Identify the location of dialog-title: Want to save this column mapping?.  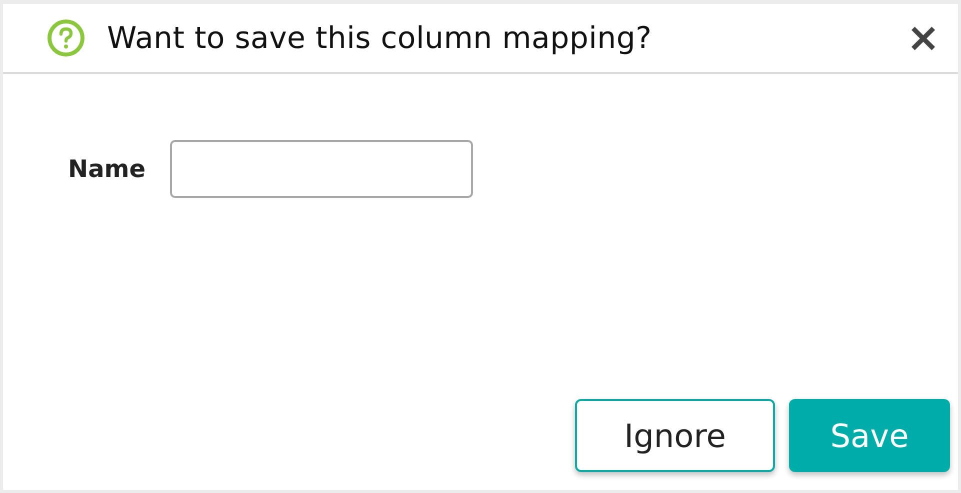
(380, 38).